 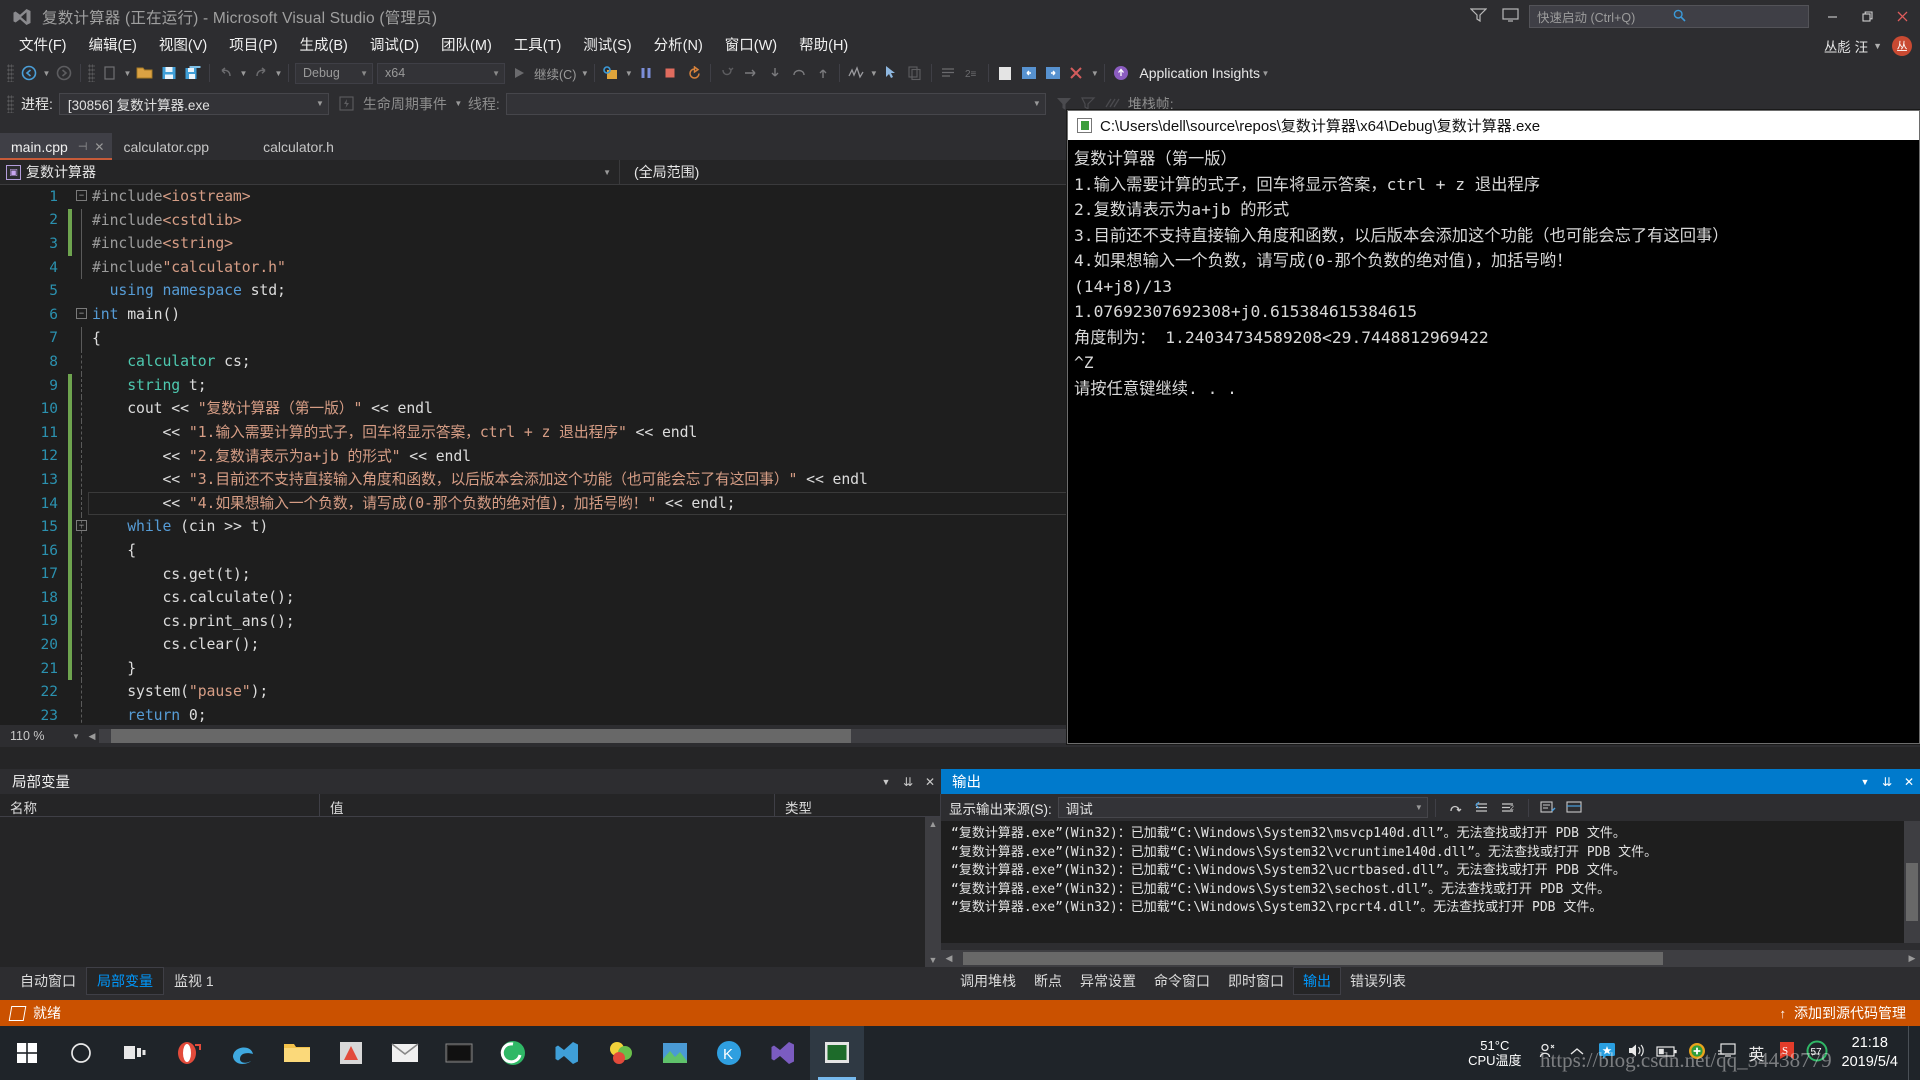 I want to click on stop-debugging-icon, so click(x=670, y=73).